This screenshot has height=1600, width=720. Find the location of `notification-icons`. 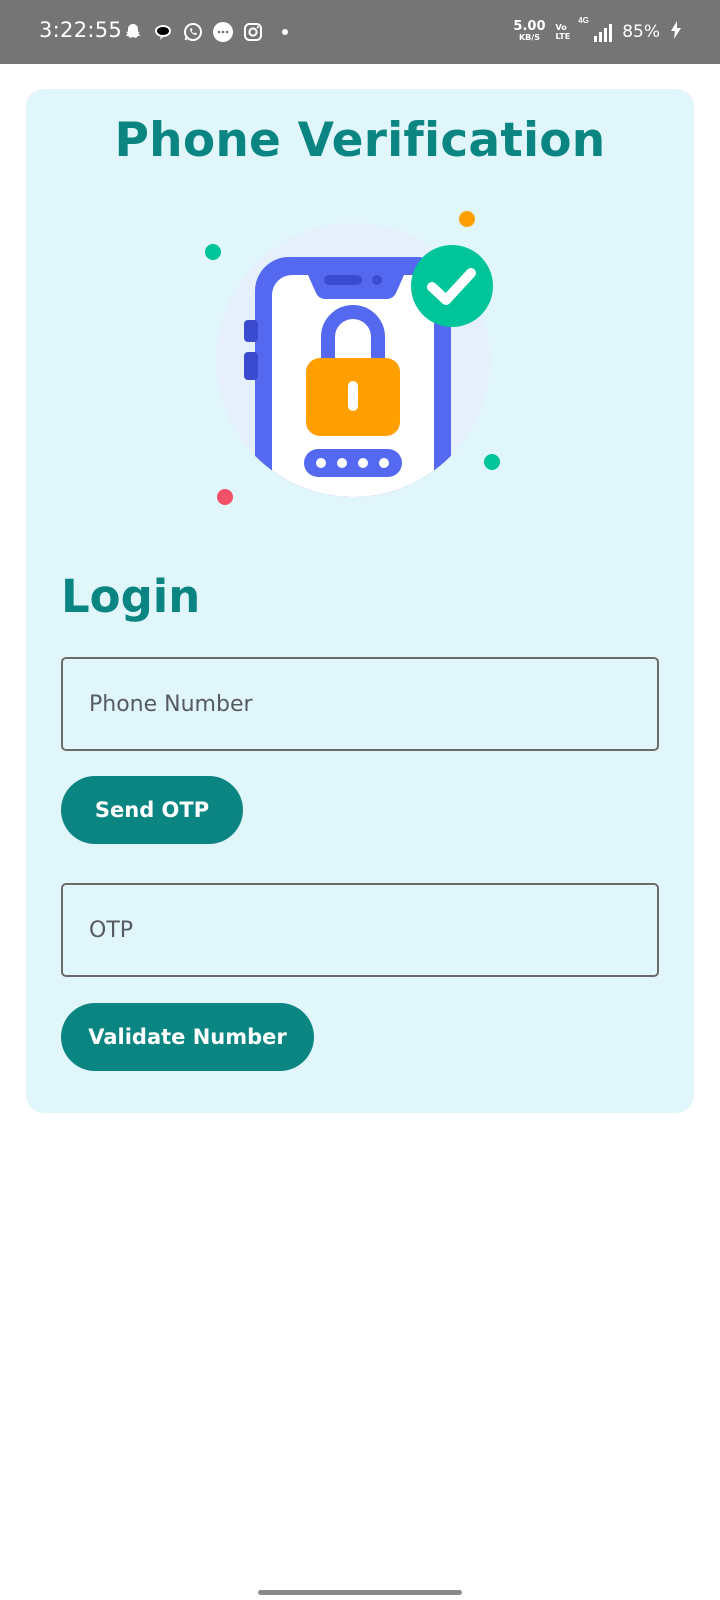

notification-icons is located at coordinates (205, 32).